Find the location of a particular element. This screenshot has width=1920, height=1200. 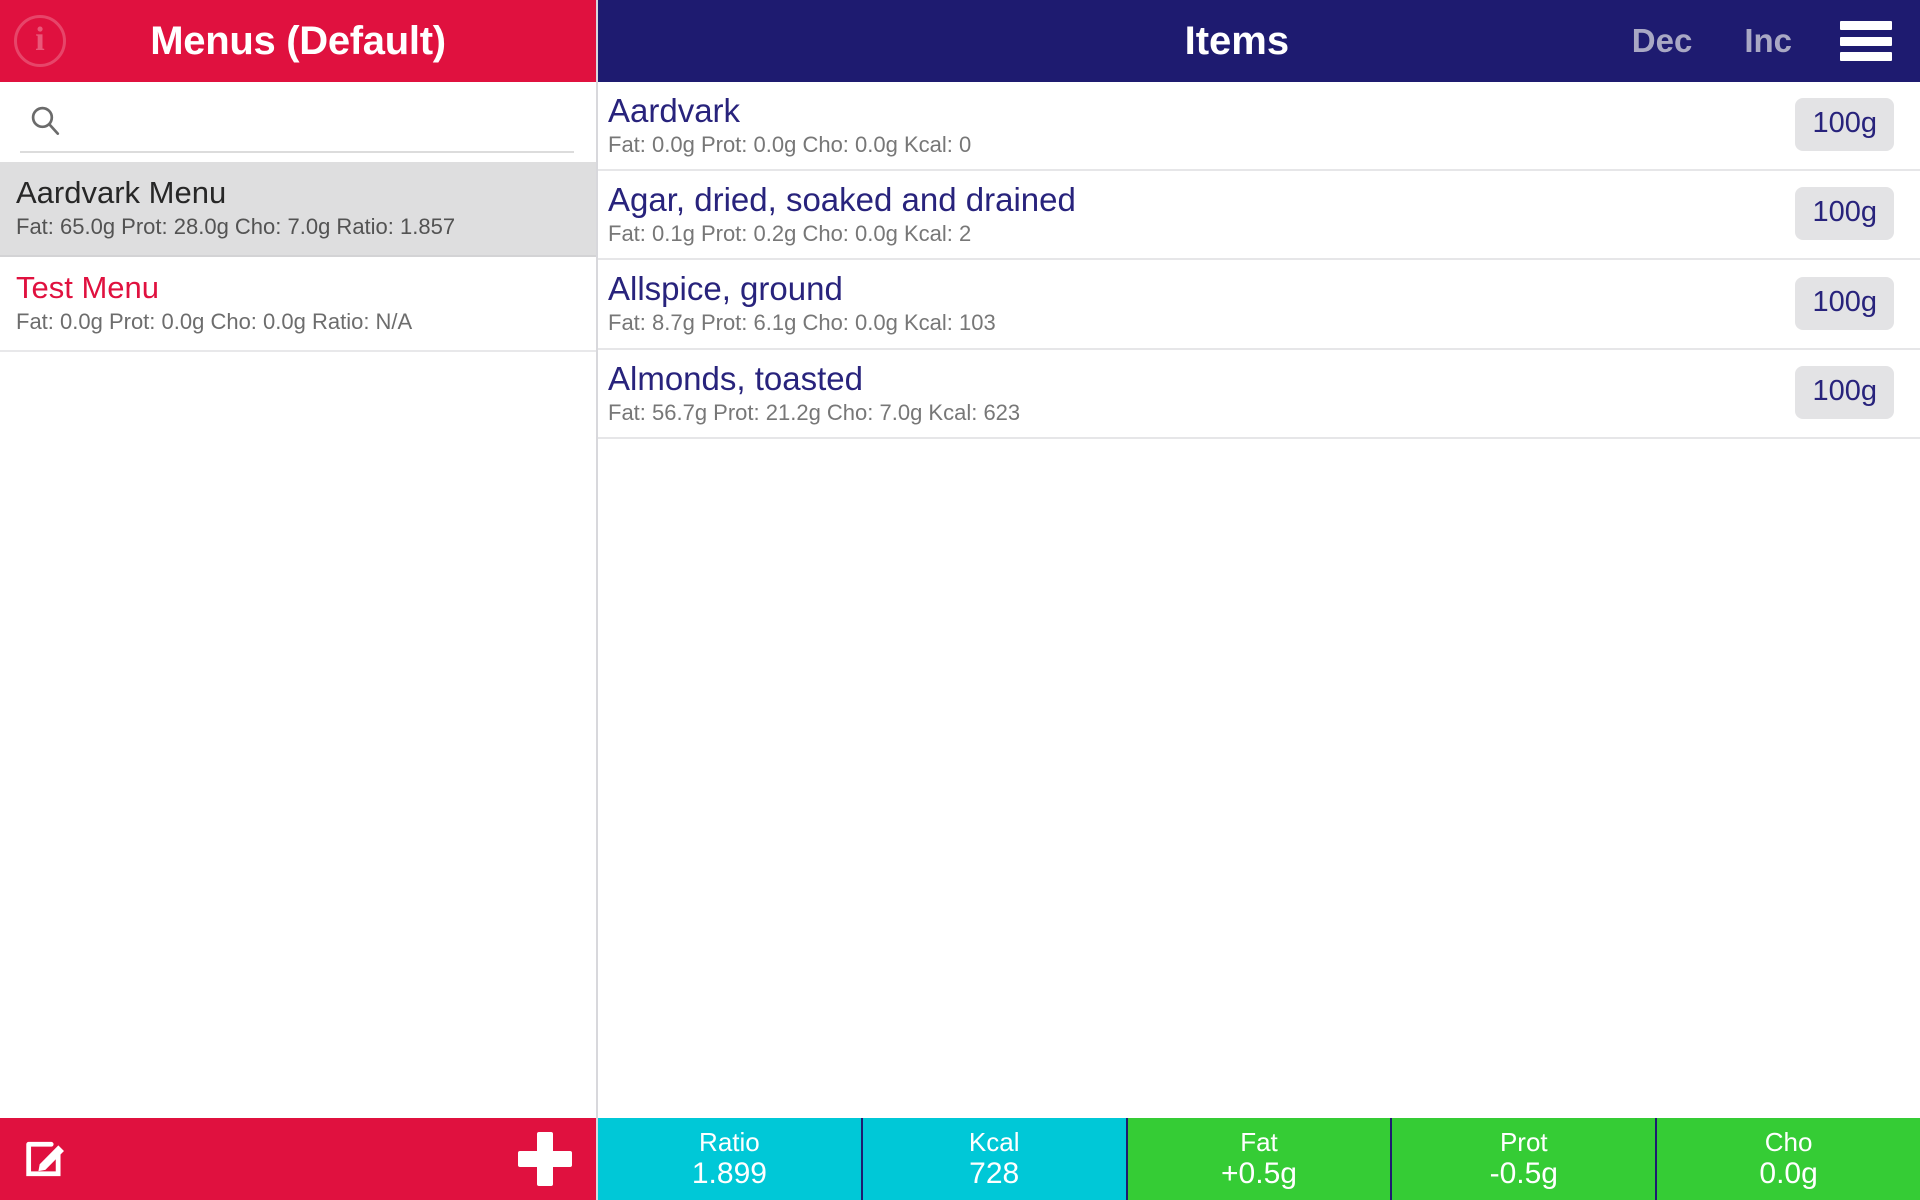

status-cell-cho: Cho 0.0g is located at coordinates (1788, 1159).